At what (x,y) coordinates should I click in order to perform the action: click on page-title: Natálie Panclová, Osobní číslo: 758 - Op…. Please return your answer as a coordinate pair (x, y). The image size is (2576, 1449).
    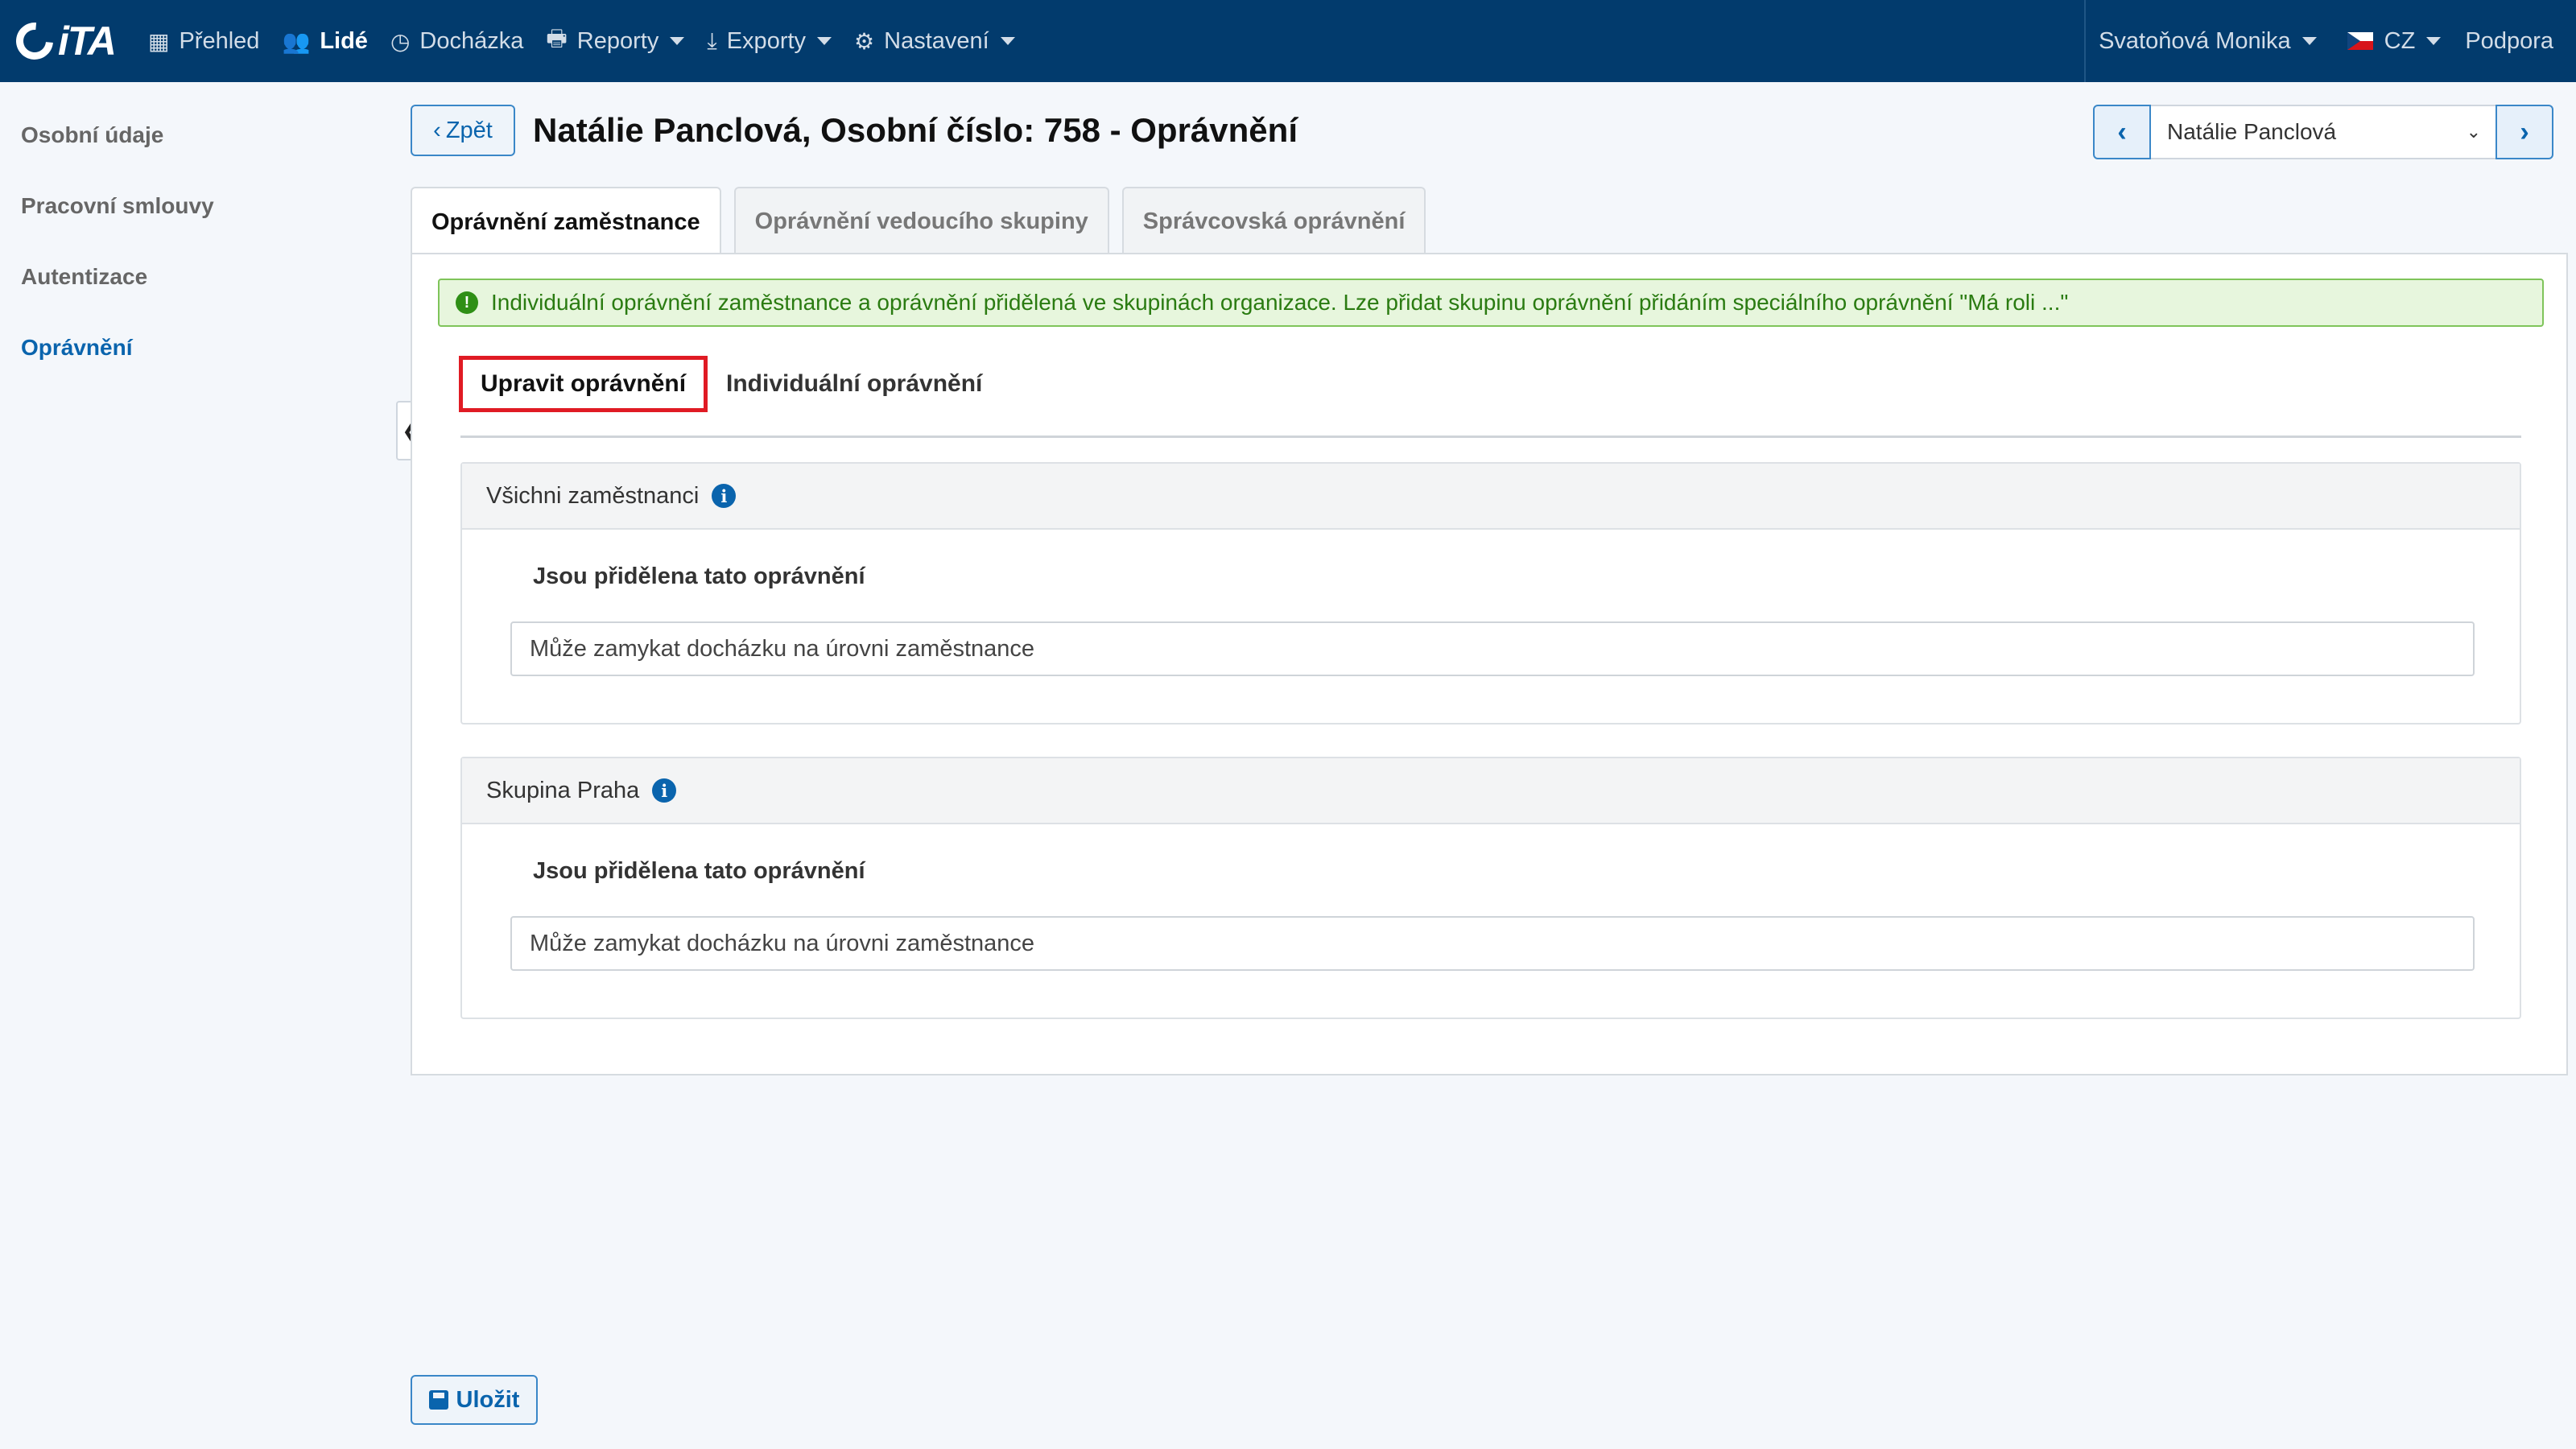
    Looking at the image, I should click on (915, 130).